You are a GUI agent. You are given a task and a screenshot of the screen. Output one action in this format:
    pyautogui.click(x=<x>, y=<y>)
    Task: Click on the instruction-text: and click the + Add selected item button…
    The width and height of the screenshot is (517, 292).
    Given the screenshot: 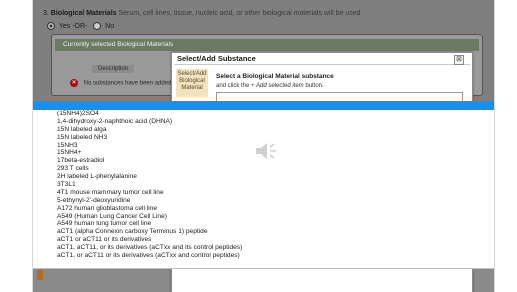 What is the action you would take?
    pyautogui.click(x=270, y=86)
    